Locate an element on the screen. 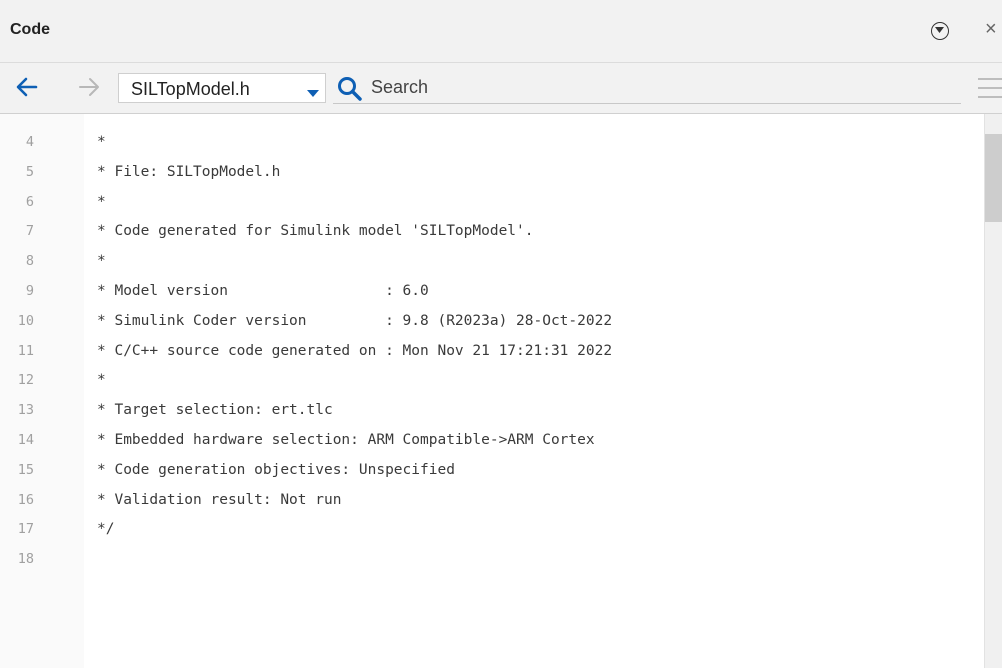 This screenshot has height=668, width=1002. line-number: 15 is located at coordinates (25, 469).